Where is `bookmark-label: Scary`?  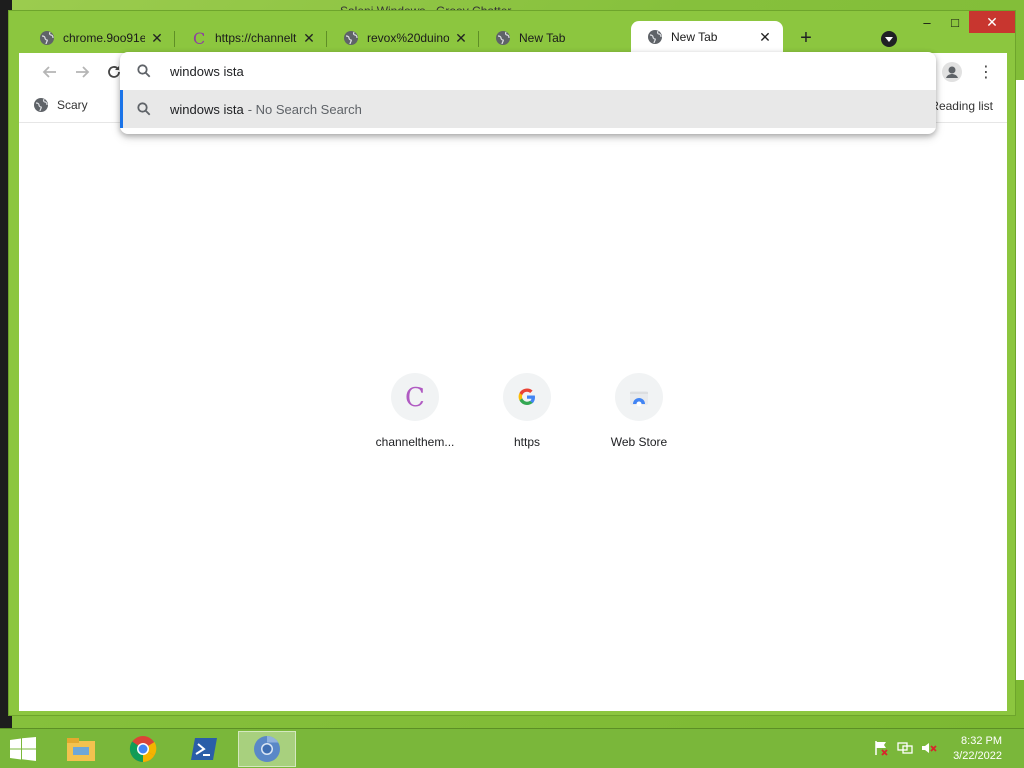
bookmark-label: Scary is located at coordinates (72, 105).